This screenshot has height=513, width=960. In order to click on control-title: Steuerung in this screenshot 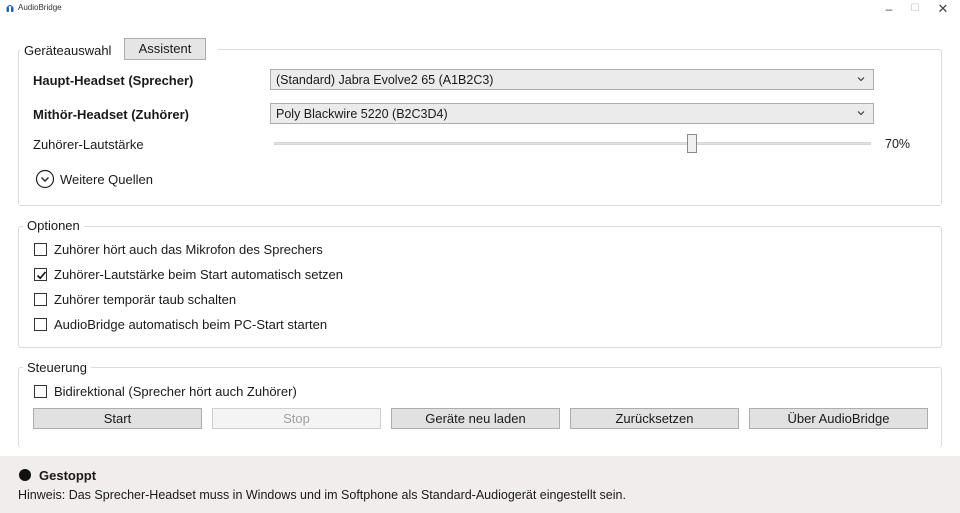, I will do `click(57, 367)`.